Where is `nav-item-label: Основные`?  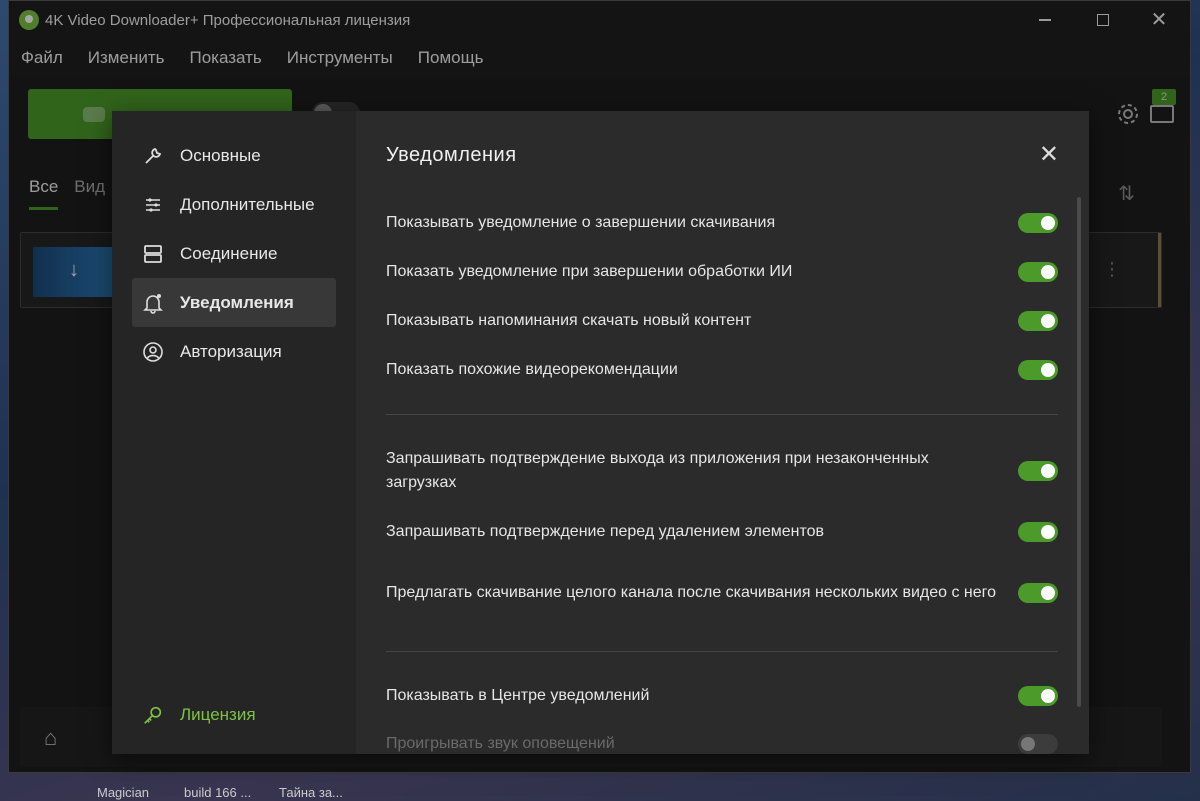
nav-item-label: Основные is located at coordinates (220, 155).